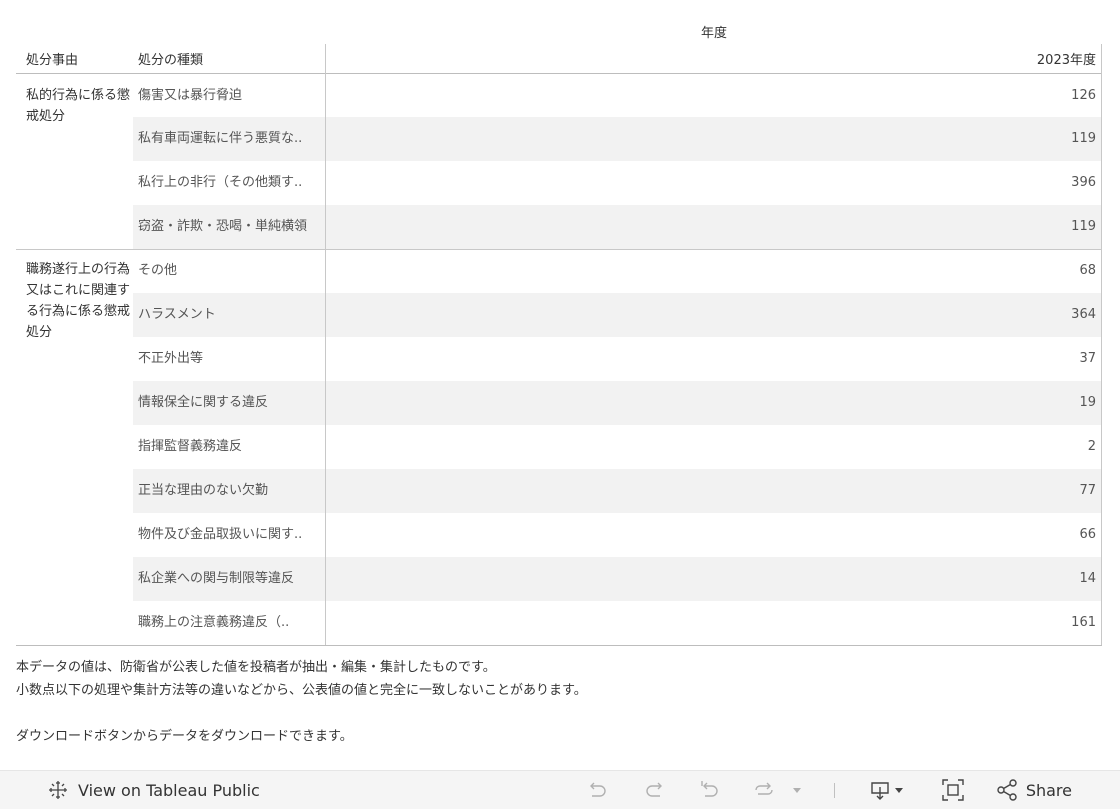 The height and width of the screenshot is (809, 1120). I want to click on table-row: 職務上の注意義務違反（.. 161, so click(551, 623).